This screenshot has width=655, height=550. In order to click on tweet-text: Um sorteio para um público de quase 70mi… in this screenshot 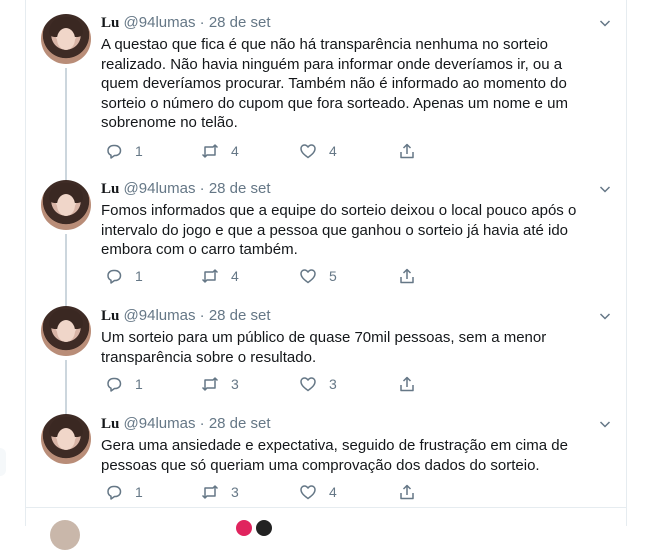, I will do `click(324, 347)`.